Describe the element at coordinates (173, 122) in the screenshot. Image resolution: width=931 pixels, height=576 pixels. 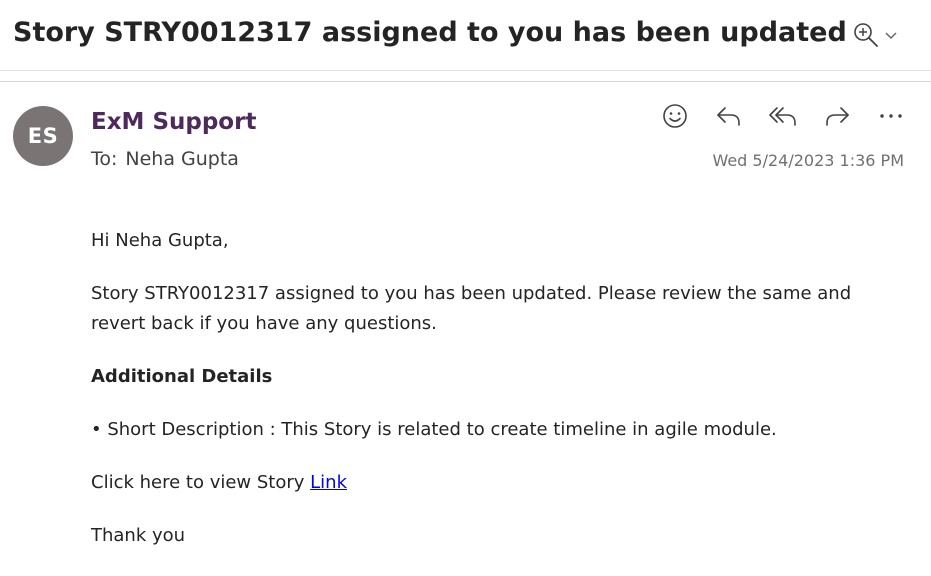
I see `sender-name: ExM Support` at that location.